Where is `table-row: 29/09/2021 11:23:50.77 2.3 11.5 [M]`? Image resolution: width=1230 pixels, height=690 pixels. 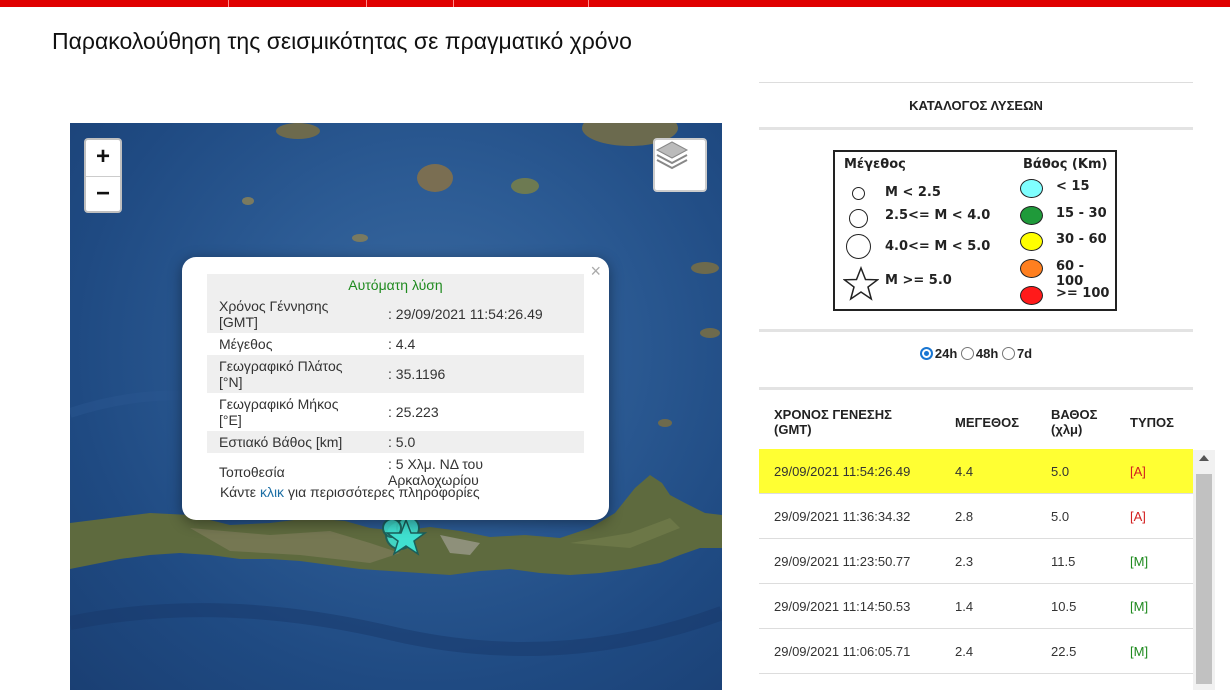 table-row: 29/09/2021 11:23:50.77 2.3 11.5 [M] is located at coordinates (976, 561).